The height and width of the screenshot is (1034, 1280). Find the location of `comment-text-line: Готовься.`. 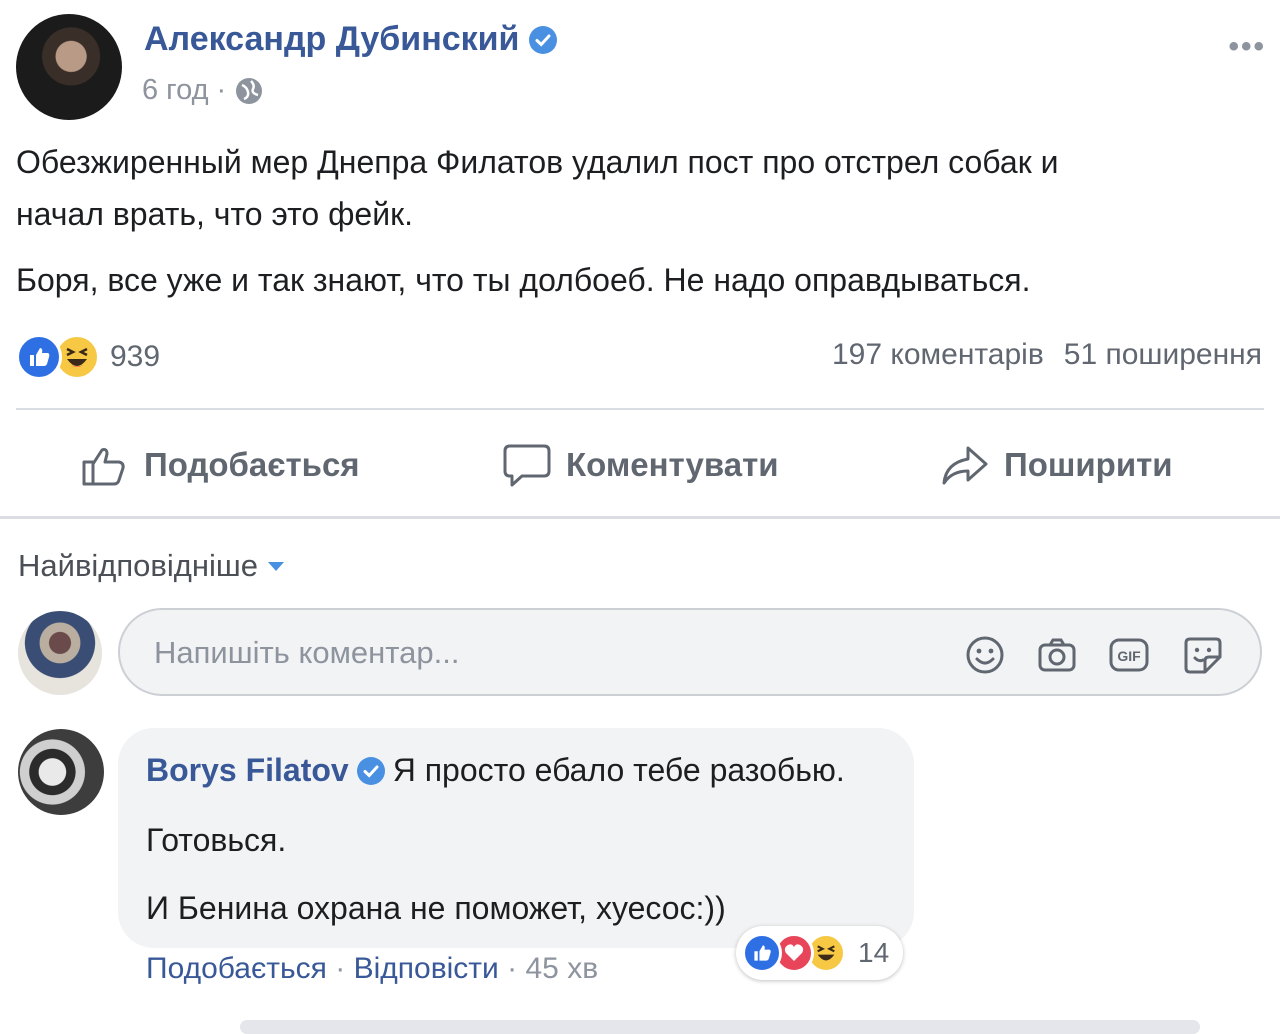

comment-text-line: Готовься. is located at coordinates (216, 840).